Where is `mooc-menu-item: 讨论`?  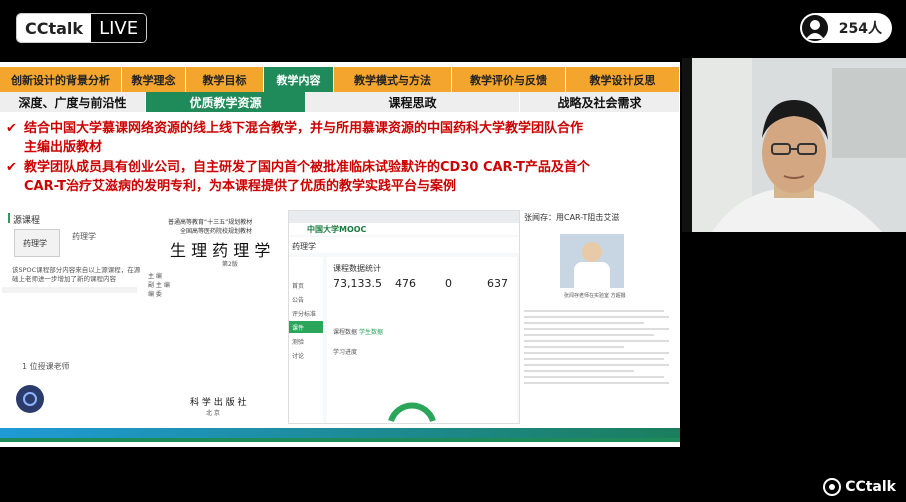
mooc-menu-item: 讨论 is located at coordinates (298, 355).